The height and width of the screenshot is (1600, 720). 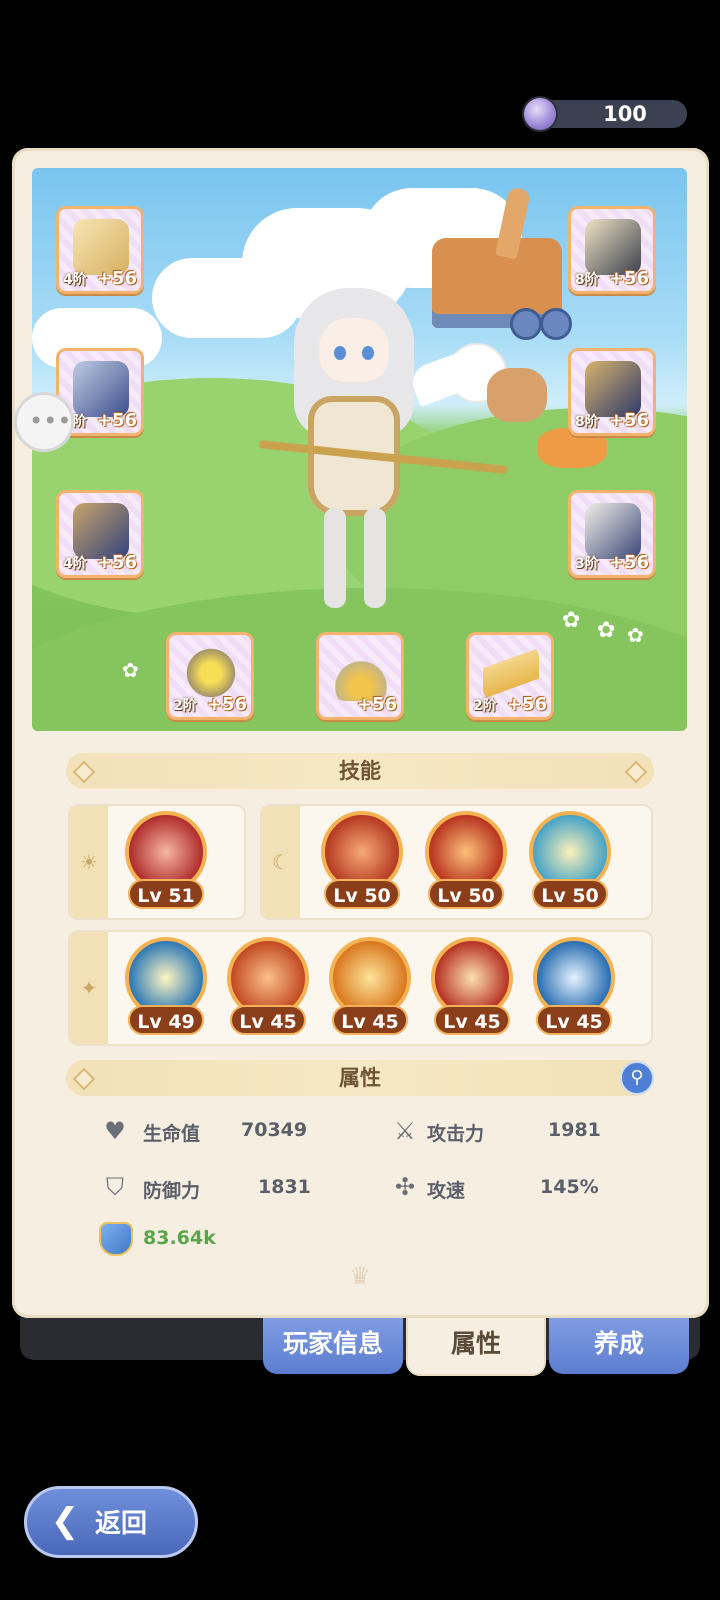 I want to click on stat-atk-value: 1981, so click(x=574, y=1130).